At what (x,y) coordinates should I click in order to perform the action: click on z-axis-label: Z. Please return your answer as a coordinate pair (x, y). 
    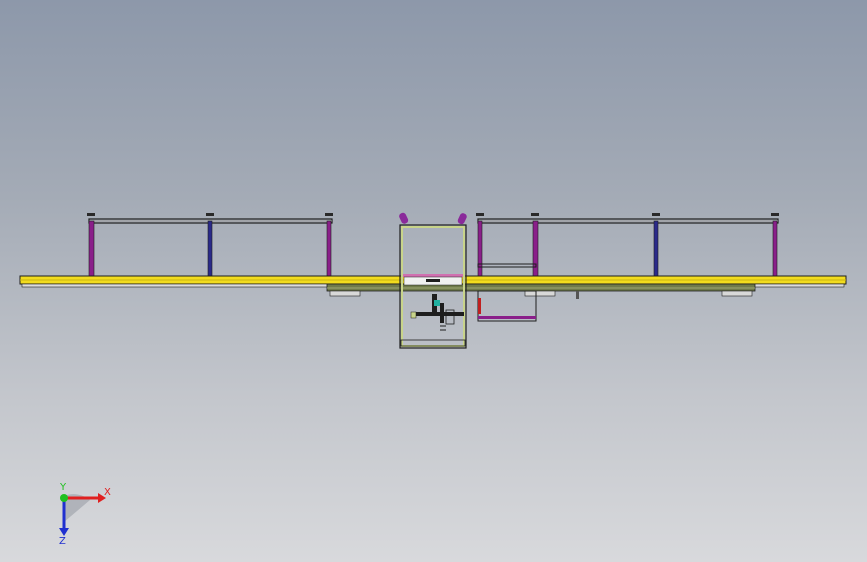
    Looking at the image, I should click on (62, 541).